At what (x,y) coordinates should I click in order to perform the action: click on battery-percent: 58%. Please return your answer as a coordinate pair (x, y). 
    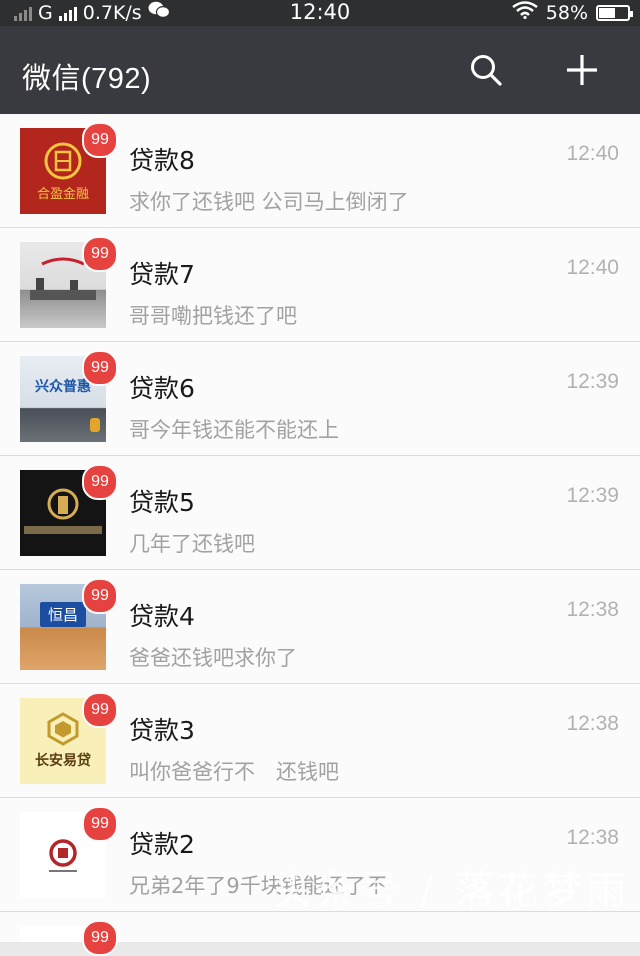
    Looking at the image, I should click on (566, 12).